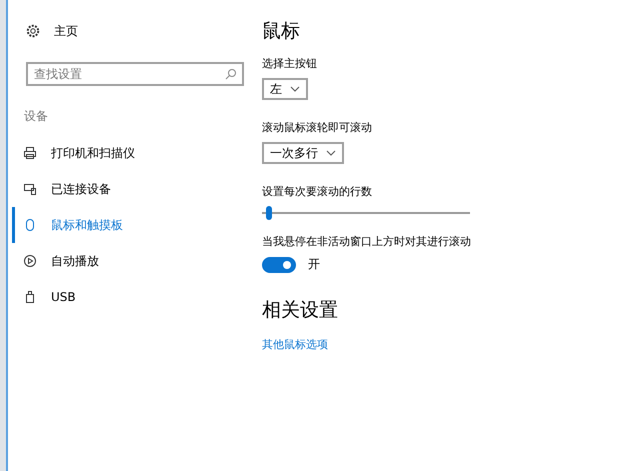 The height and width of the screenshot is (471, 638). What do you see at coordinates (317, 127) in the screenshot?
I see `setting-label: 滚动鼠标滚轮即可滚动` at bounding box center [317, 127].